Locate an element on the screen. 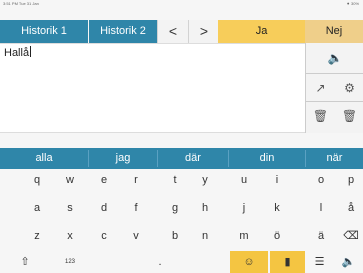 The height and width of the screenshot is (273, 363). key: s is located at coordinates (70, 208).